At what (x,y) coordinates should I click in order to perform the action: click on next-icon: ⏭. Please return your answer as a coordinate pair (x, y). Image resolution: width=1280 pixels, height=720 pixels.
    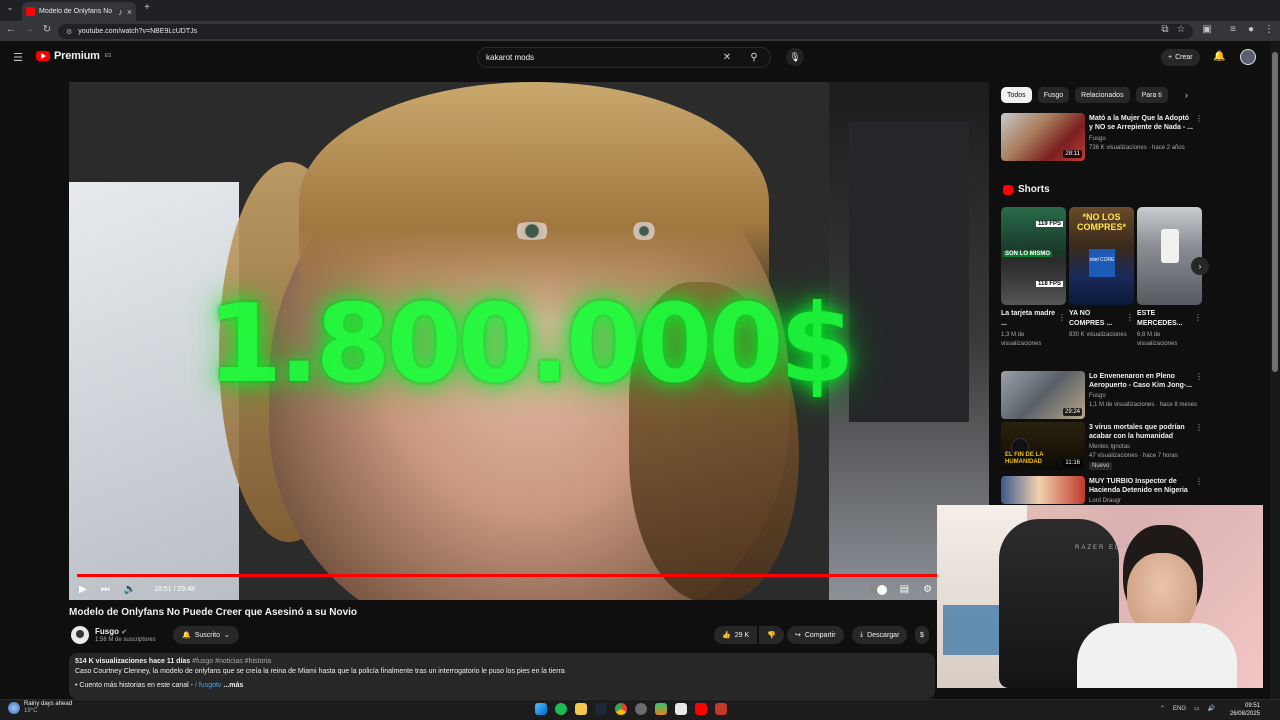
    Looking at the image, I should click on (105, 589).